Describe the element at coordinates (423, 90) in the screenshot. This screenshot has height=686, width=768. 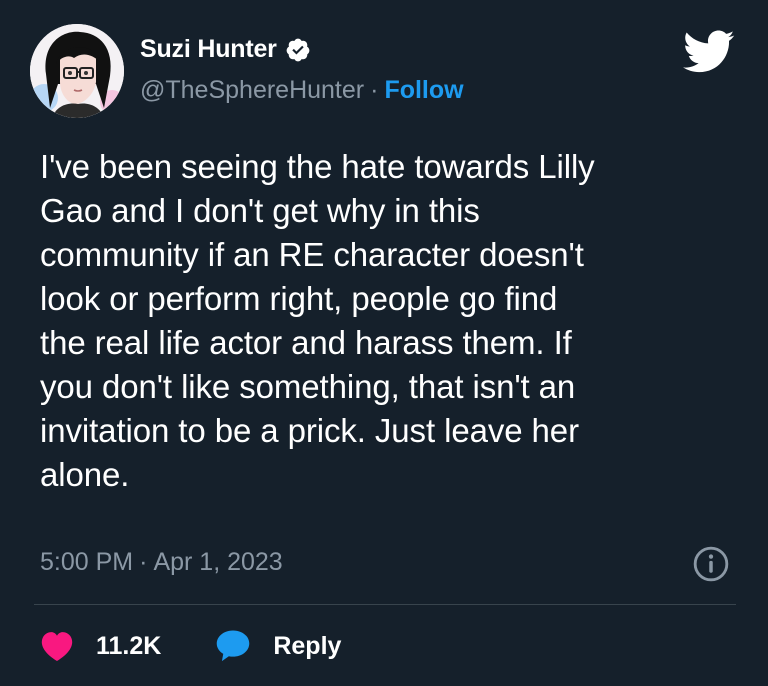
I see `follow-button: Follow` at that location.